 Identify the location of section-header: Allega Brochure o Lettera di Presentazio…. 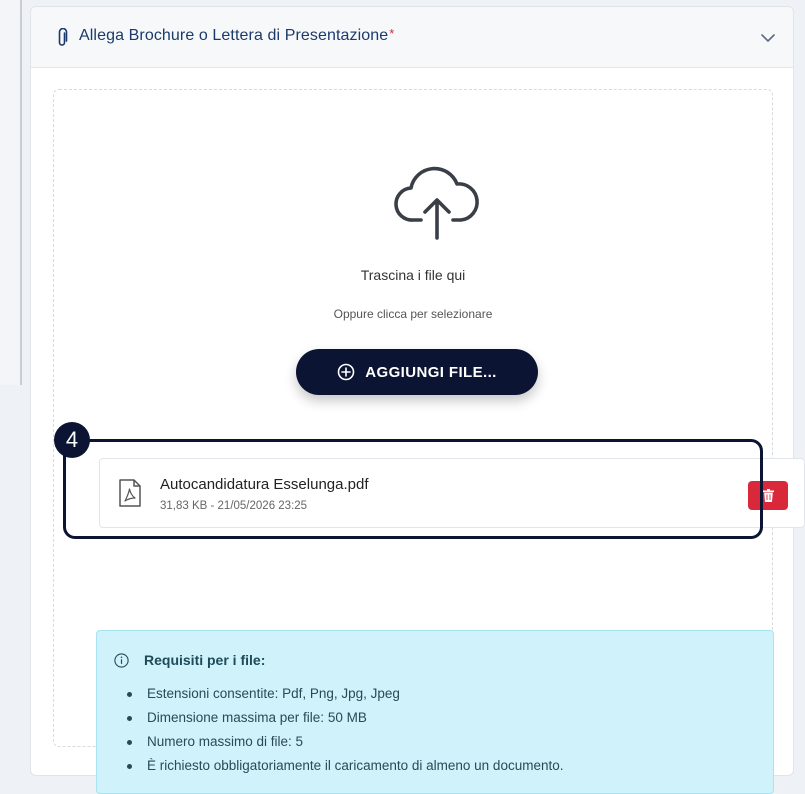
(412, 37).